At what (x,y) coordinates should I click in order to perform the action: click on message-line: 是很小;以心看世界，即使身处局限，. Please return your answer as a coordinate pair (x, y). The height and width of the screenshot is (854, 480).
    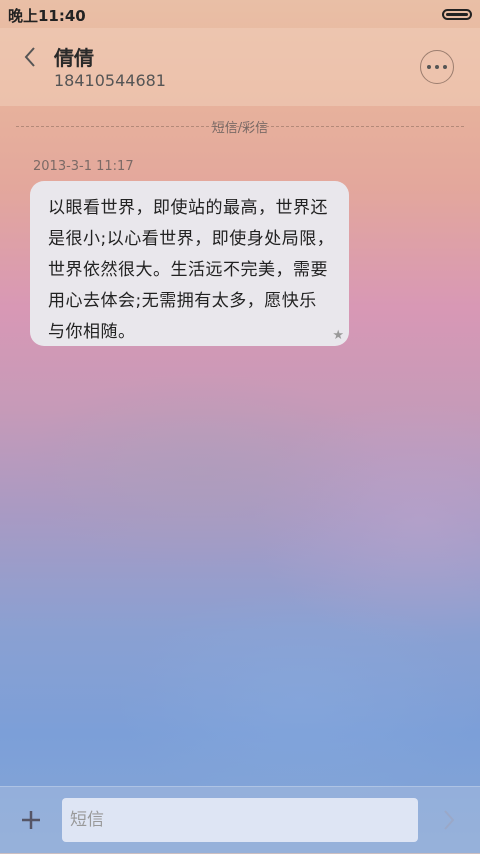
    Looking at the image, I should click on (191, 239).